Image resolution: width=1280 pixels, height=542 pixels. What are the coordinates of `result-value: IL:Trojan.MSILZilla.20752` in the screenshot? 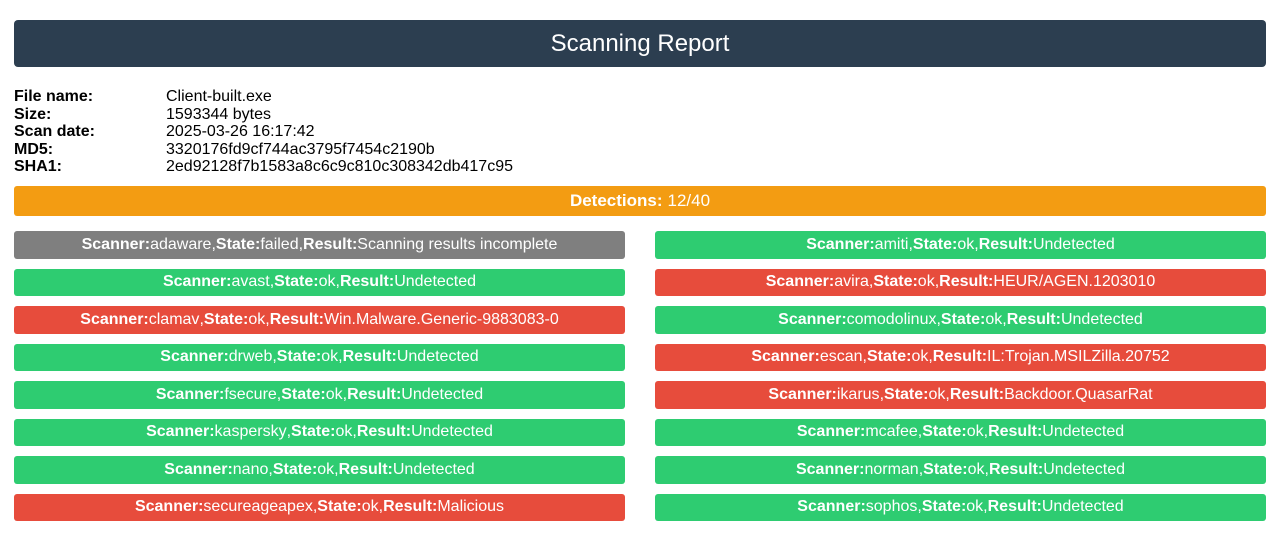 It's located at (1078, 357).